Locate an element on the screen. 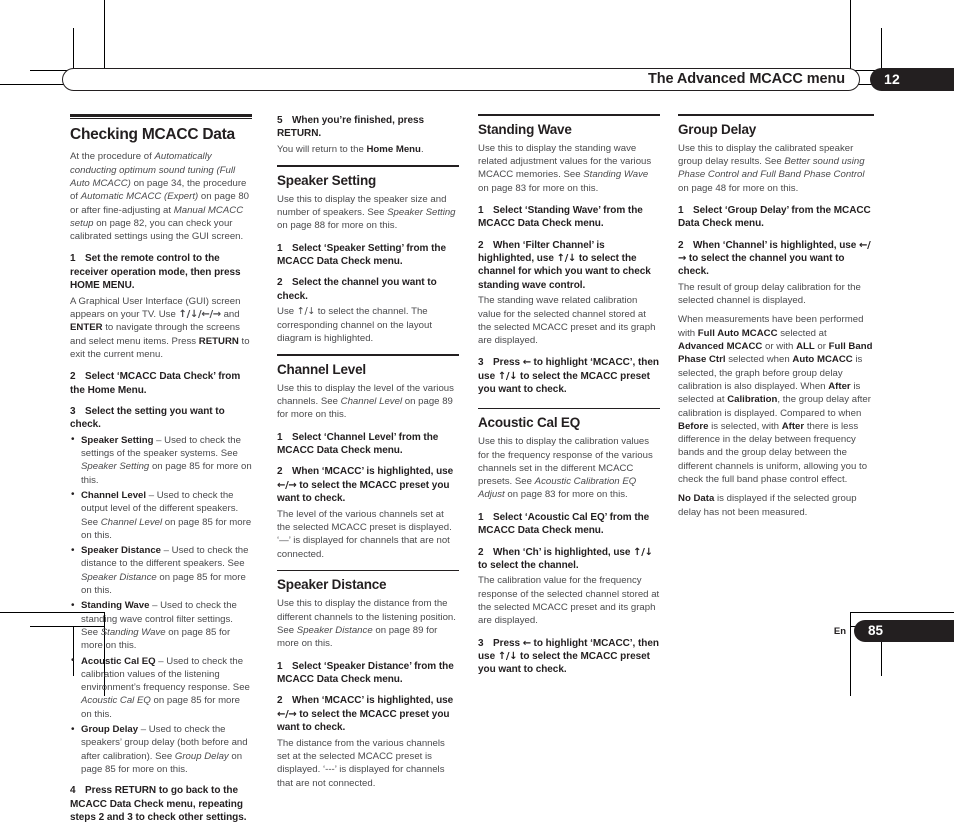 This screenshot has width=954, height=826. section-heading-standing-wave: Standing Wave is located at coordinates (525, 129).